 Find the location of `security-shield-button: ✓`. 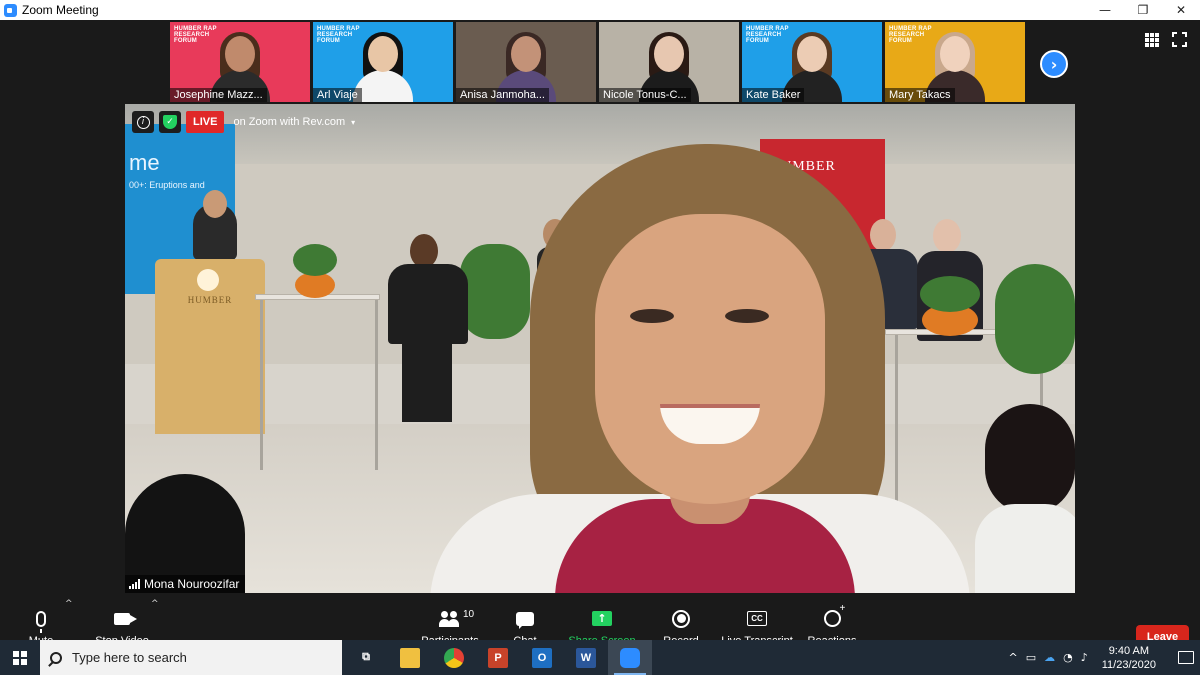

security-shield-button: ✓ is located at coordinates (170, 122).